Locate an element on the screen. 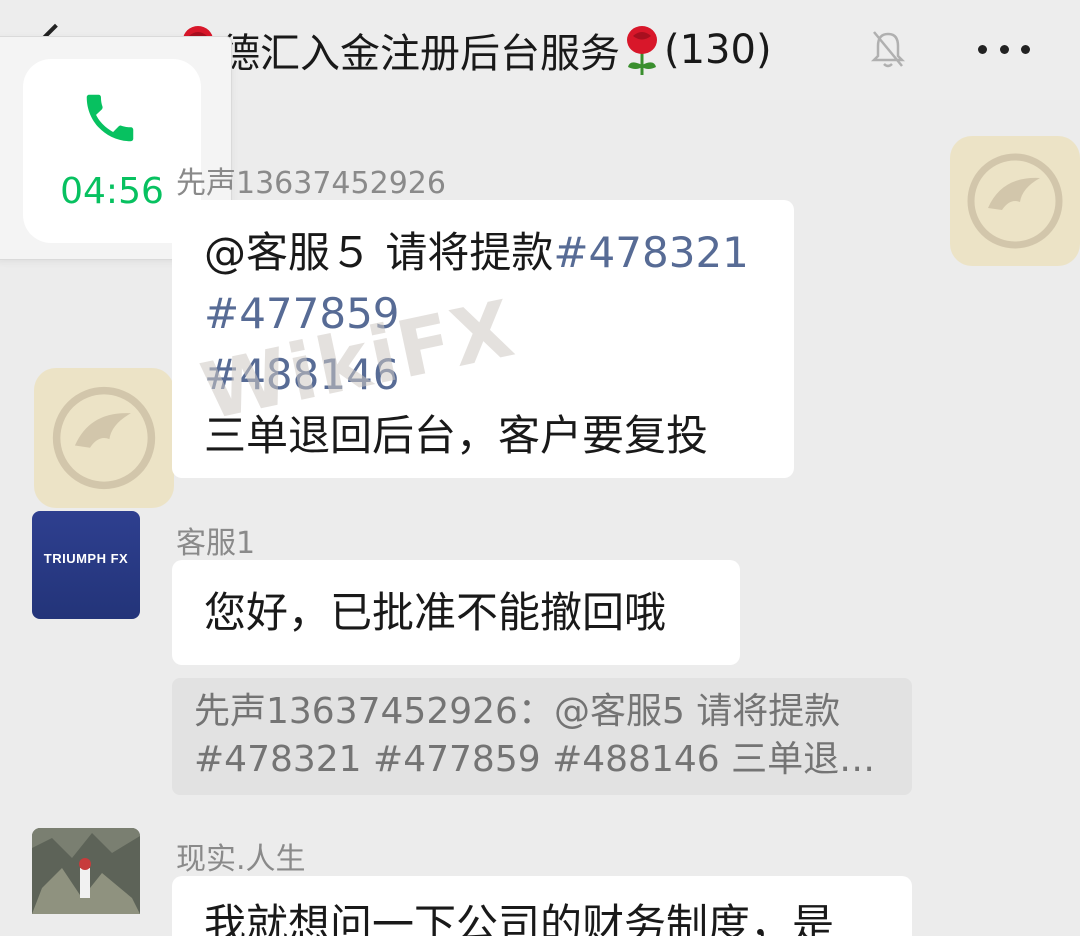 This screenshot has width=1080, height=936. watermark-badge-left is located at coordinates (104, 438).